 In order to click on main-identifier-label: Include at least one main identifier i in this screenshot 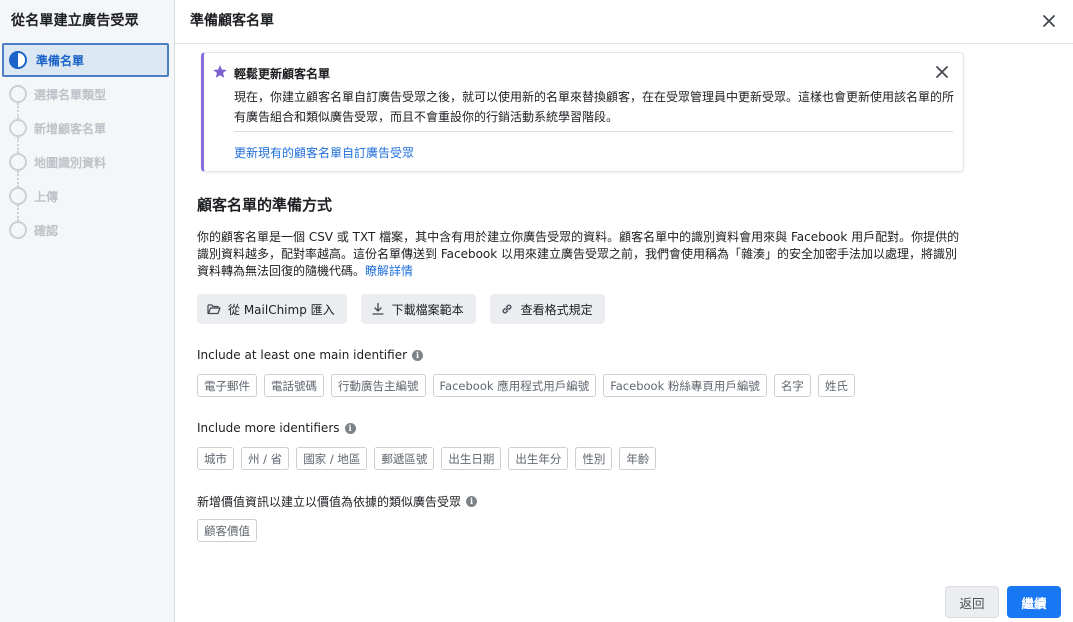, I will do `click(310, 355)`.